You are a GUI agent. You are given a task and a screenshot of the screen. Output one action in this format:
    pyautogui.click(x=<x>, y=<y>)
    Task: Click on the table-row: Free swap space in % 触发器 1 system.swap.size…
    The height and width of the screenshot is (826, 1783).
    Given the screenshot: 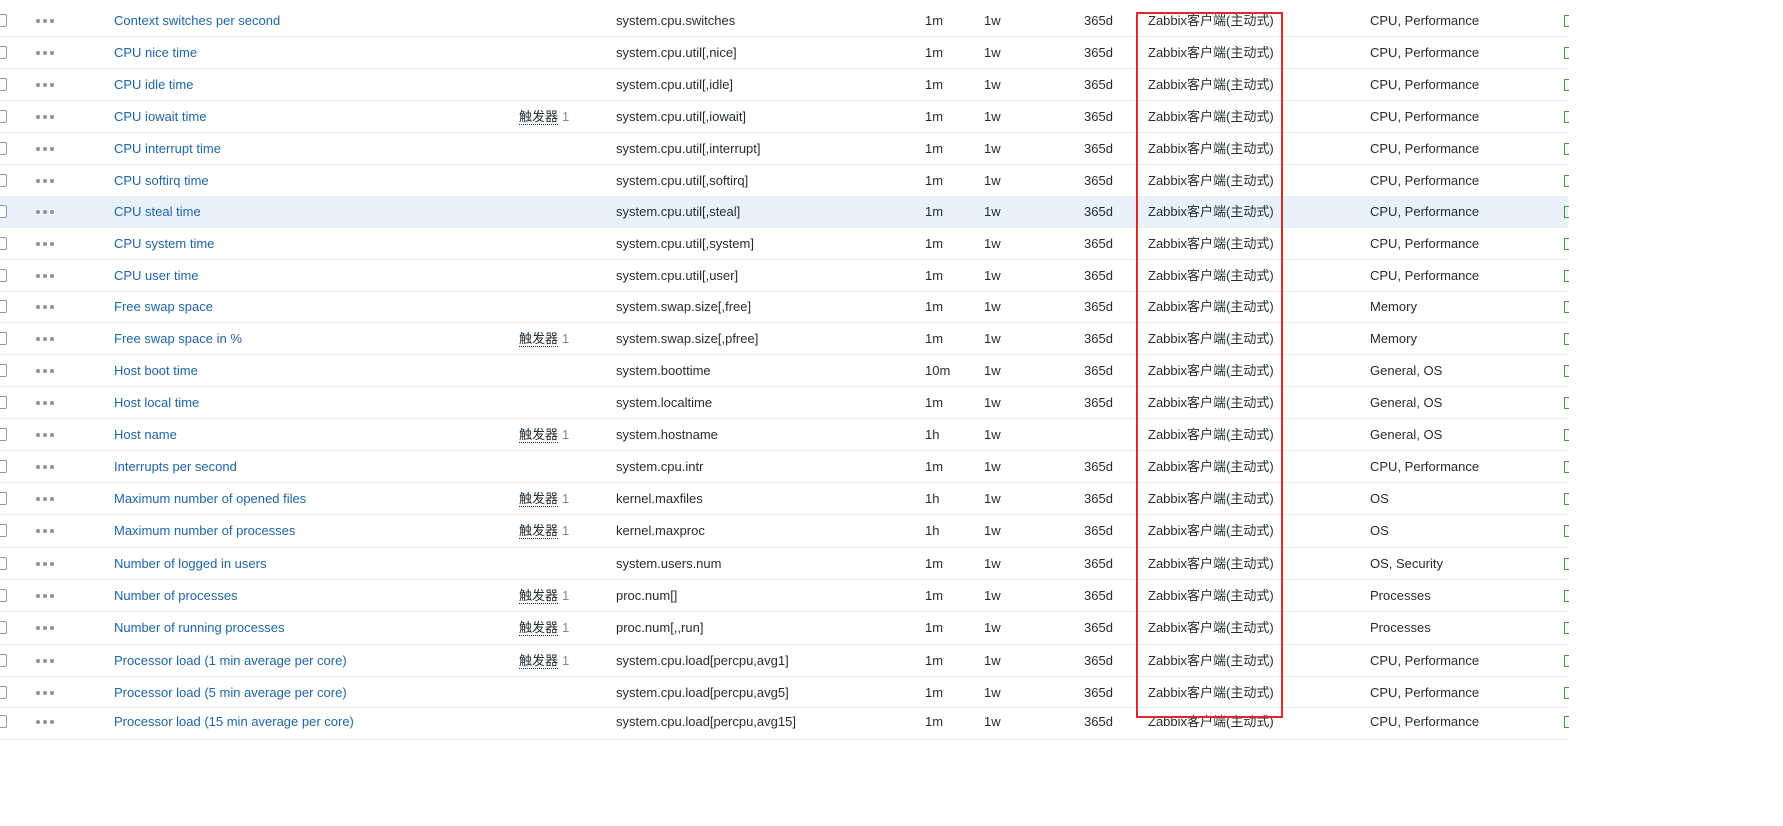 What is the action you would take?
    pyautogui.click(x=784, y=339)
    